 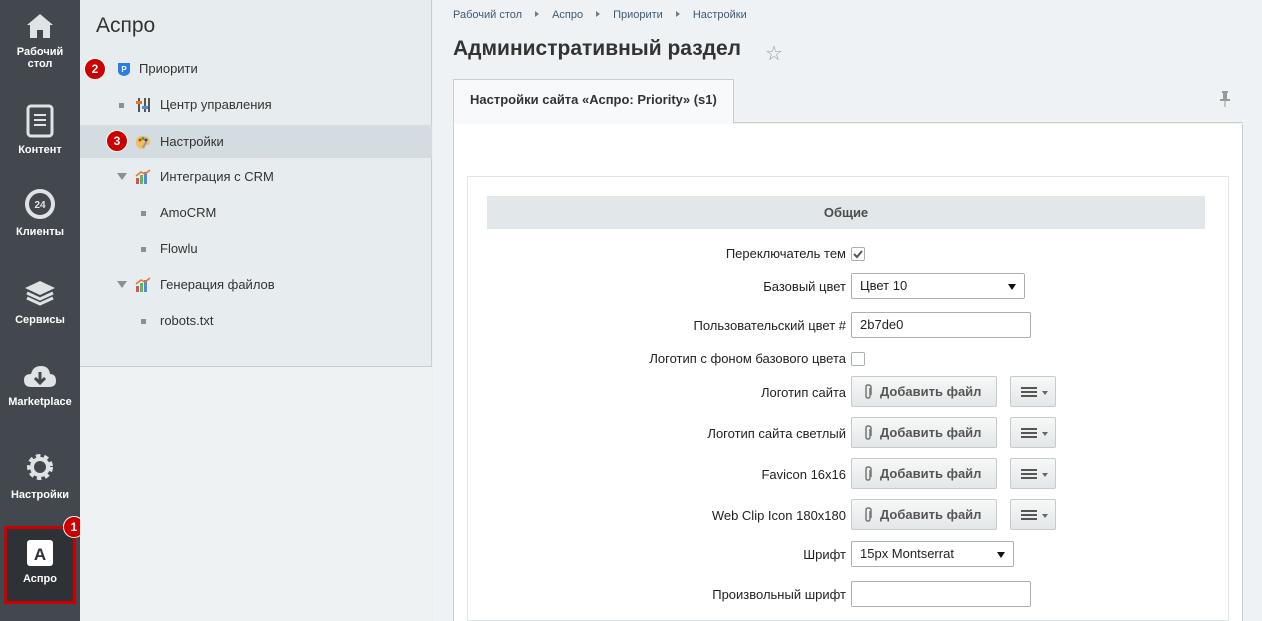 I want to click on page-title: Административный раздел, so click(x=597, y=48).